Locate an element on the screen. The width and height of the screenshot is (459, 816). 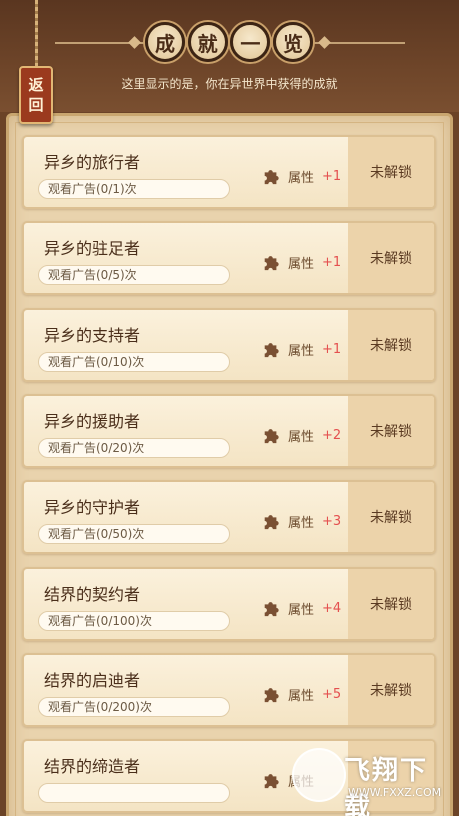
attribute-reward: 属性 +5 is located at coordinates (301, 694).